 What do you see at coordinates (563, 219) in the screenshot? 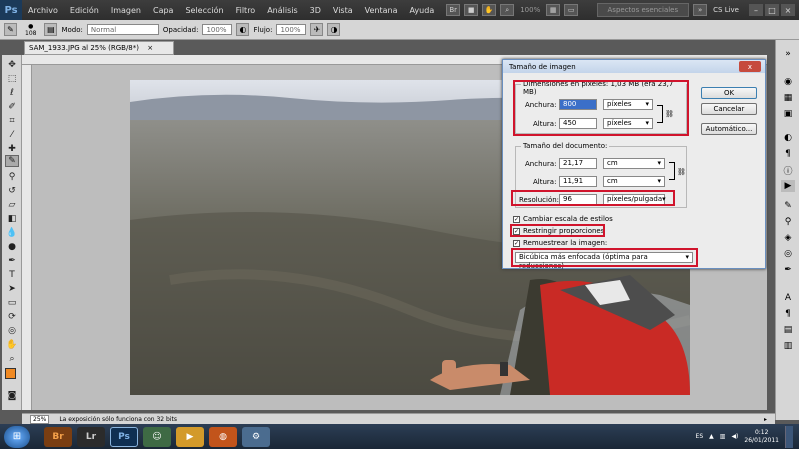
I see `scale-styles-checkbox: ✓ Cambiar escala de estilos` at bounding box center [563, 219].